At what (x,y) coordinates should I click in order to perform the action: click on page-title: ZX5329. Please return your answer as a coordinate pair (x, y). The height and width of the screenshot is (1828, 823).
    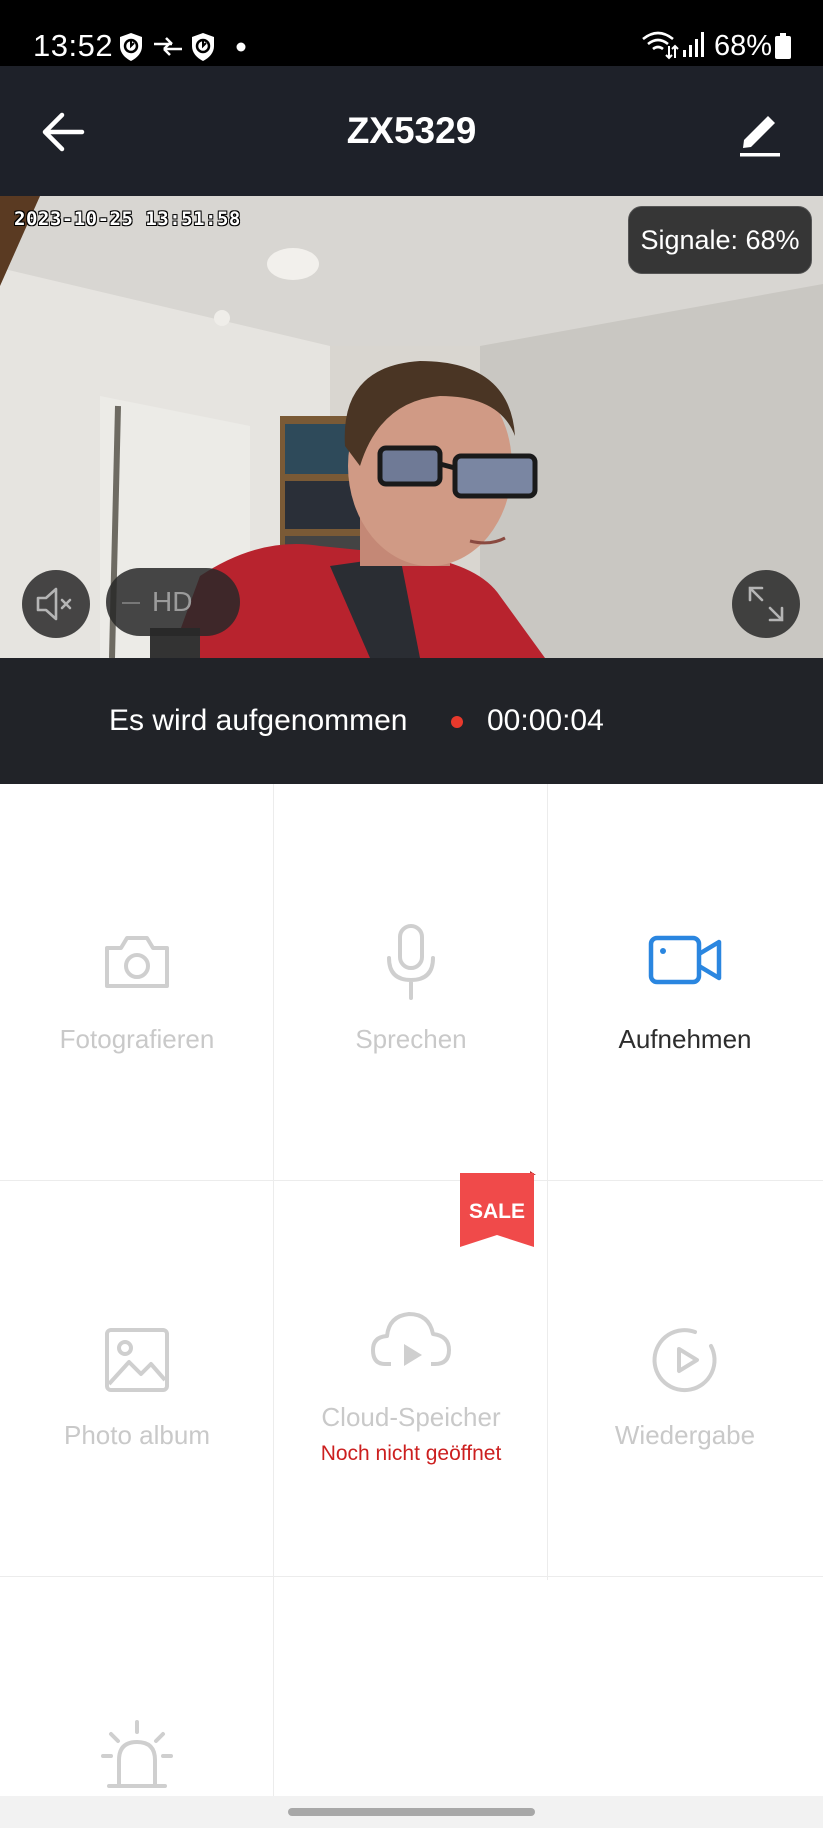
    Looking at the image, I should click on (411, 130).